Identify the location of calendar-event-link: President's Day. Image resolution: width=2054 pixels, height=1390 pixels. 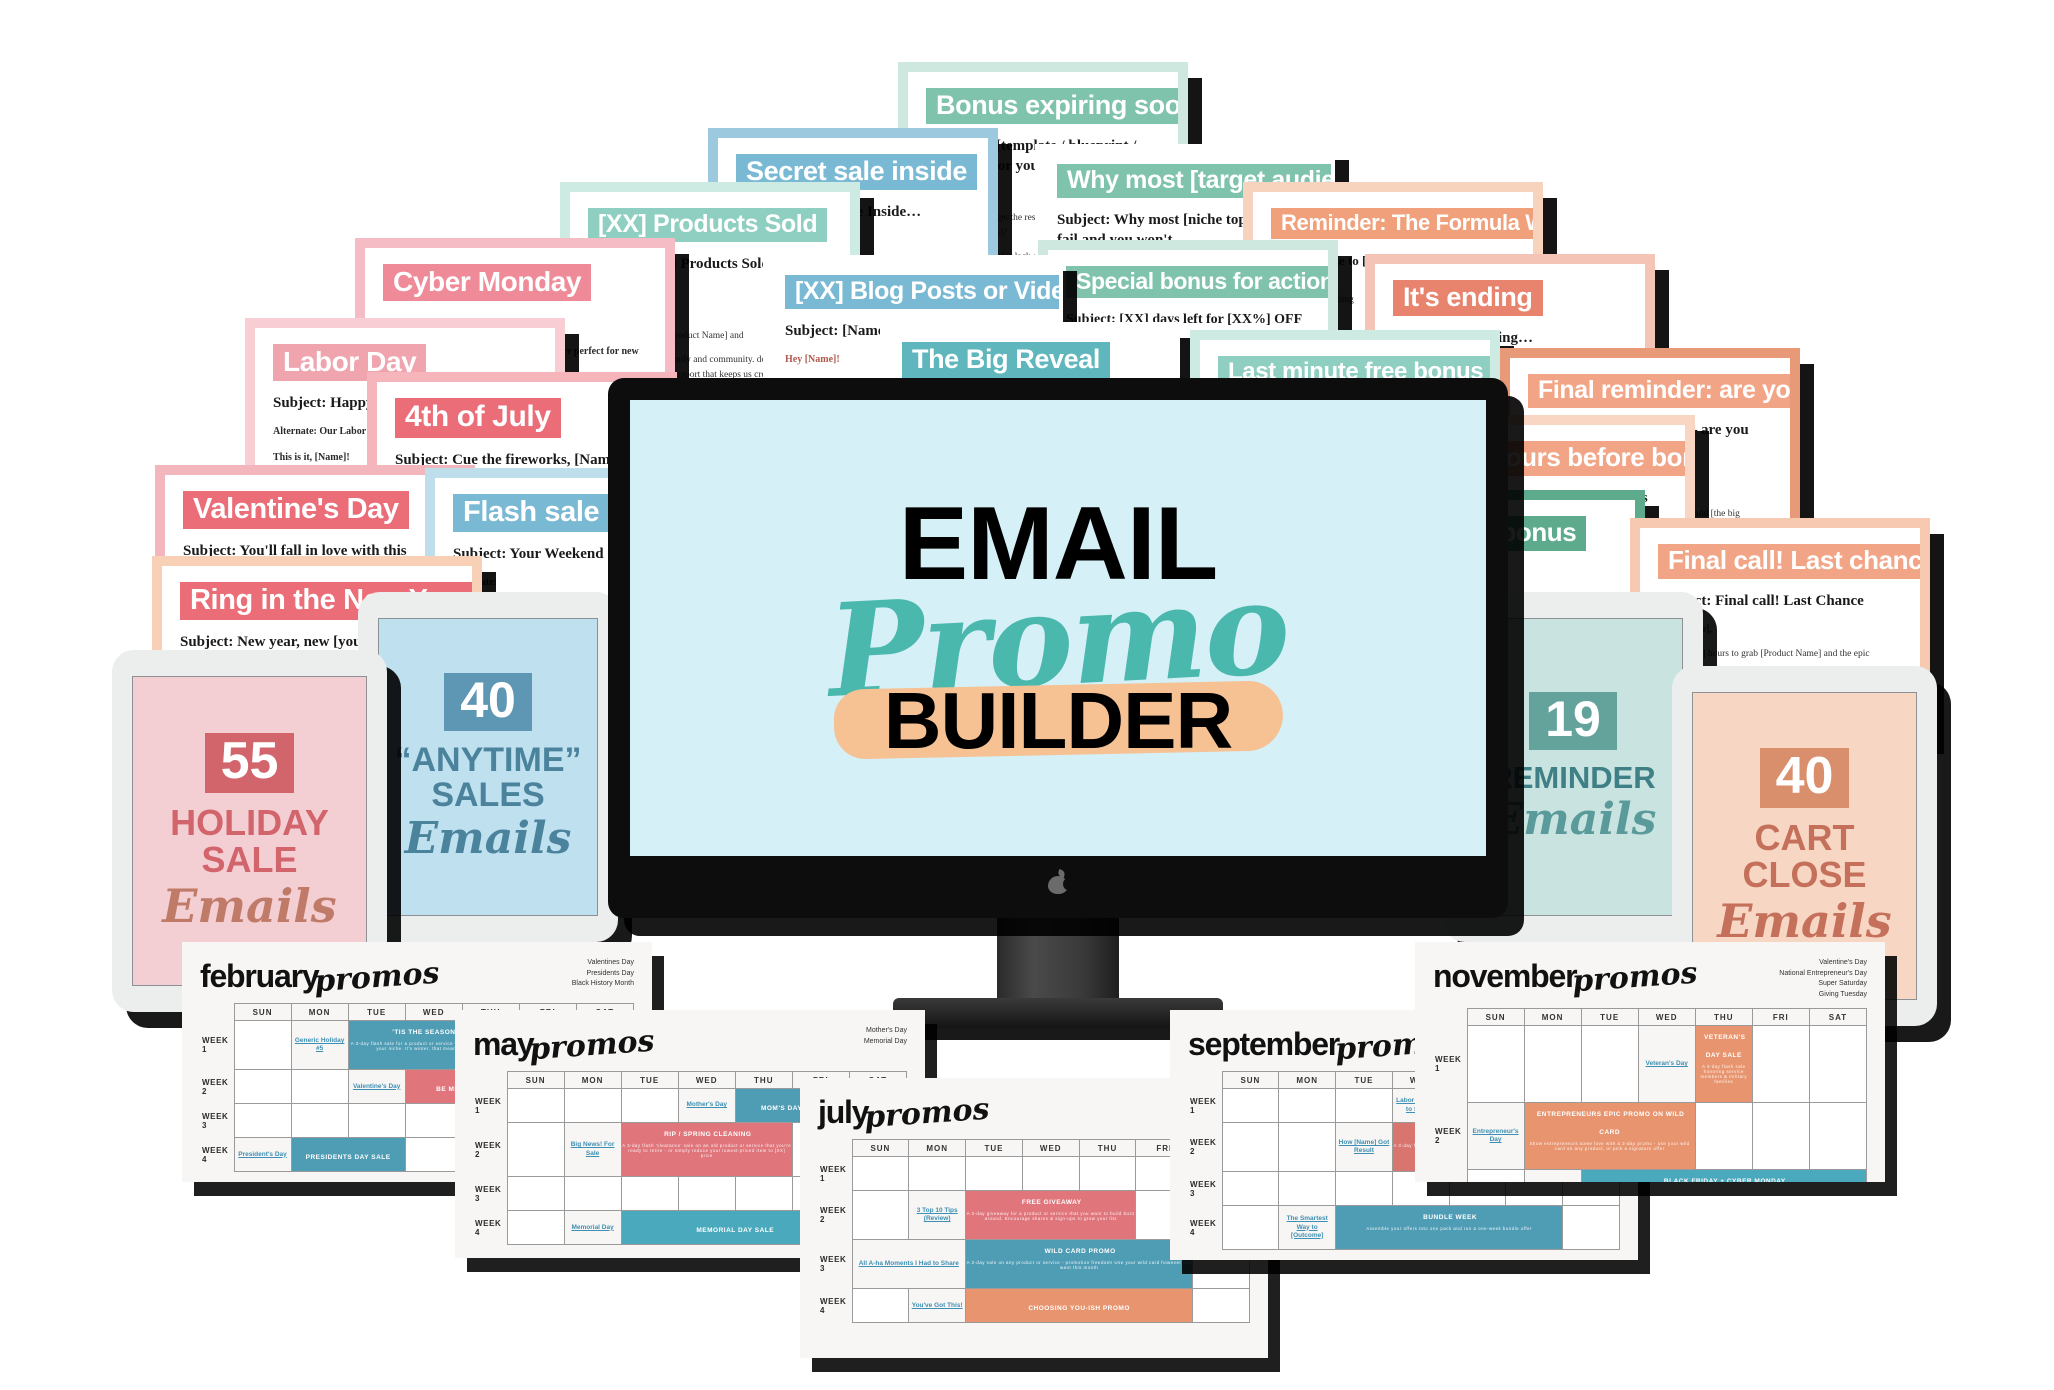
(263, 1155).